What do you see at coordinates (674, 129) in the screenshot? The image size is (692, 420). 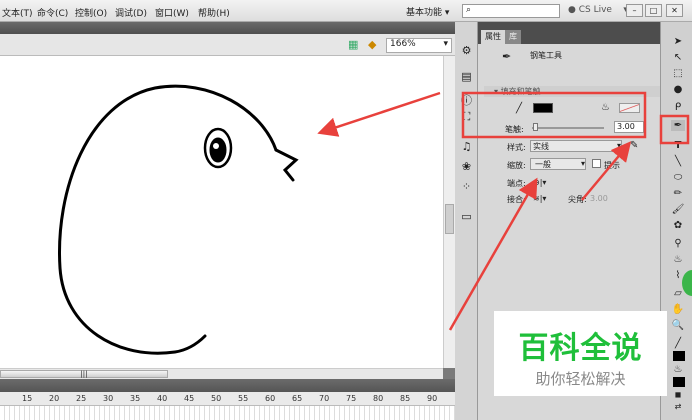 I see `annotation-box-pen-tool` at bounding box center [674, 129].